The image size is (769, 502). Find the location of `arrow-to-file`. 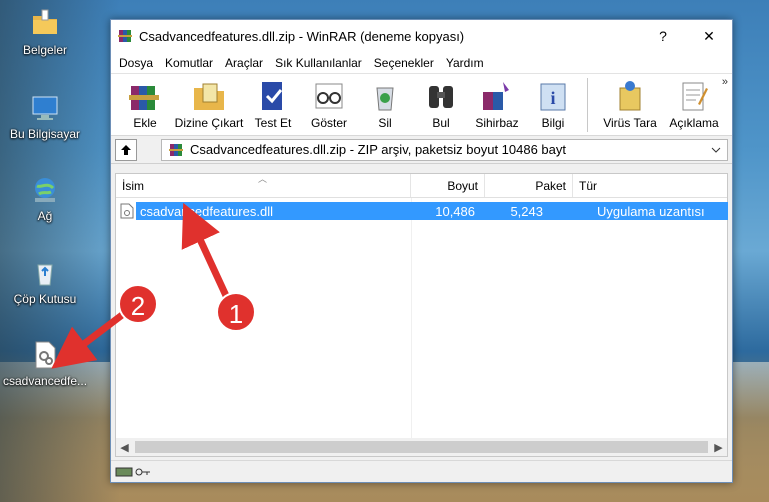

arrow-to-file is located at coordinates (206, 252).